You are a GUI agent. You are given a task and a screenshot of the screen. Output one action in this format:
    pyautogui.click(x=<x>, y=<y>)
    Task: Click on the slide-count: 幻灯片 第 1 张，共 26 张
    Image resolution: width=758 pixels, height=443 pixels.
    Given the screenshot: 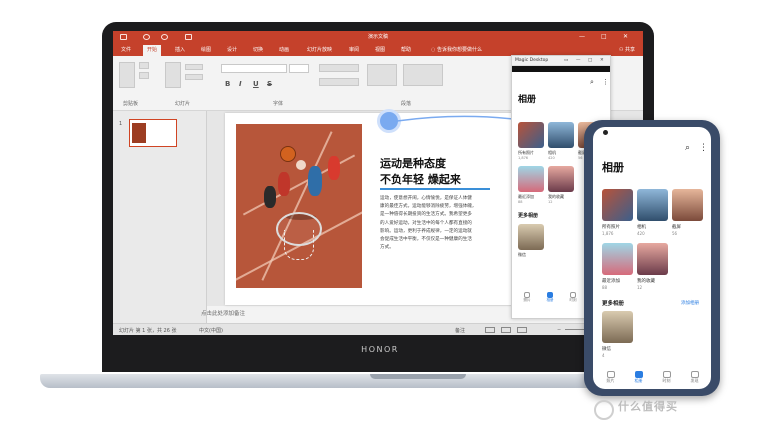 What is the action you would take?
    pyautogui.click(x=148, y=331)
    